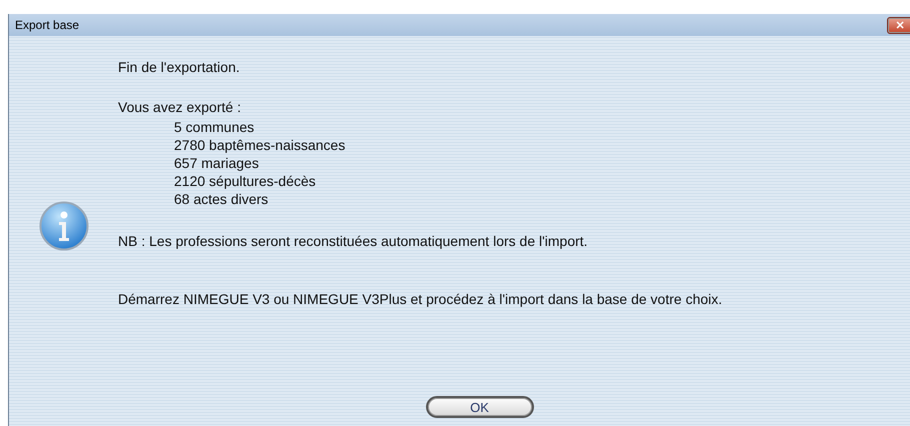 The height and width of the screenshot is (426, 910). I want to click on list-item: 2120 sépultures-décès, so click(245, 181).